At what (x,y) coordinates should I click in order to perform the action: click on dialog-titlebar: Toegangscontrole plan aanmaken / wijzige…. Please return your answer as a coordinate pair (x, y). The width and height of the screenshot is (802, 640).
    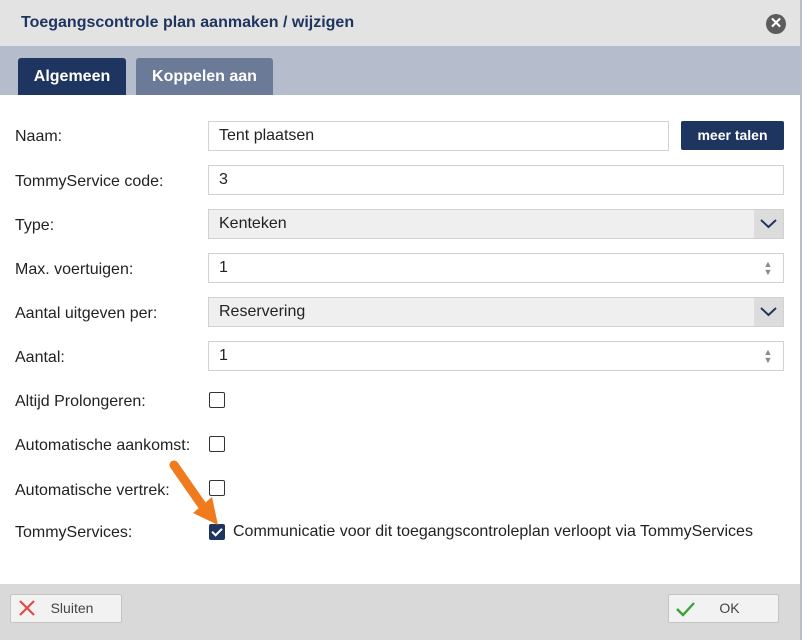
    Looking at the image, I should click on (400, 23).